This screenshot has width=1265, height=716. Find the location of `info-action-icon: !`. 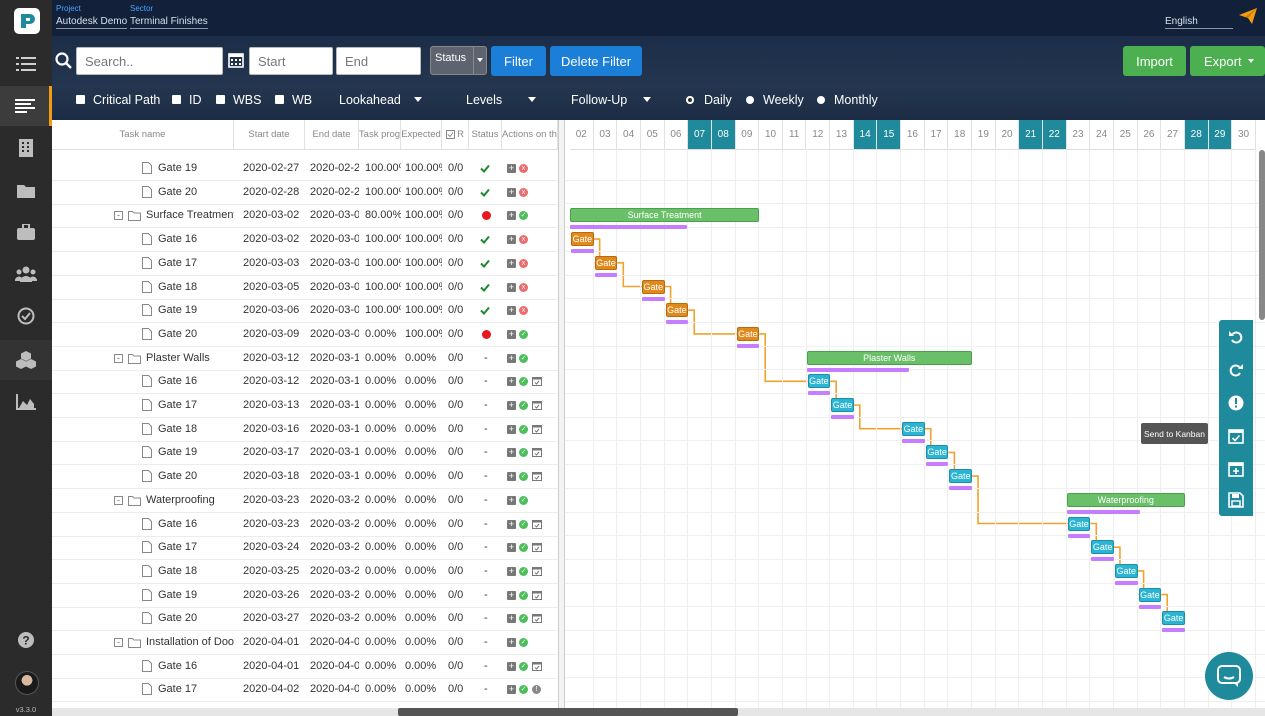

info-action-icon: ! is located at coordinates (536, 690).